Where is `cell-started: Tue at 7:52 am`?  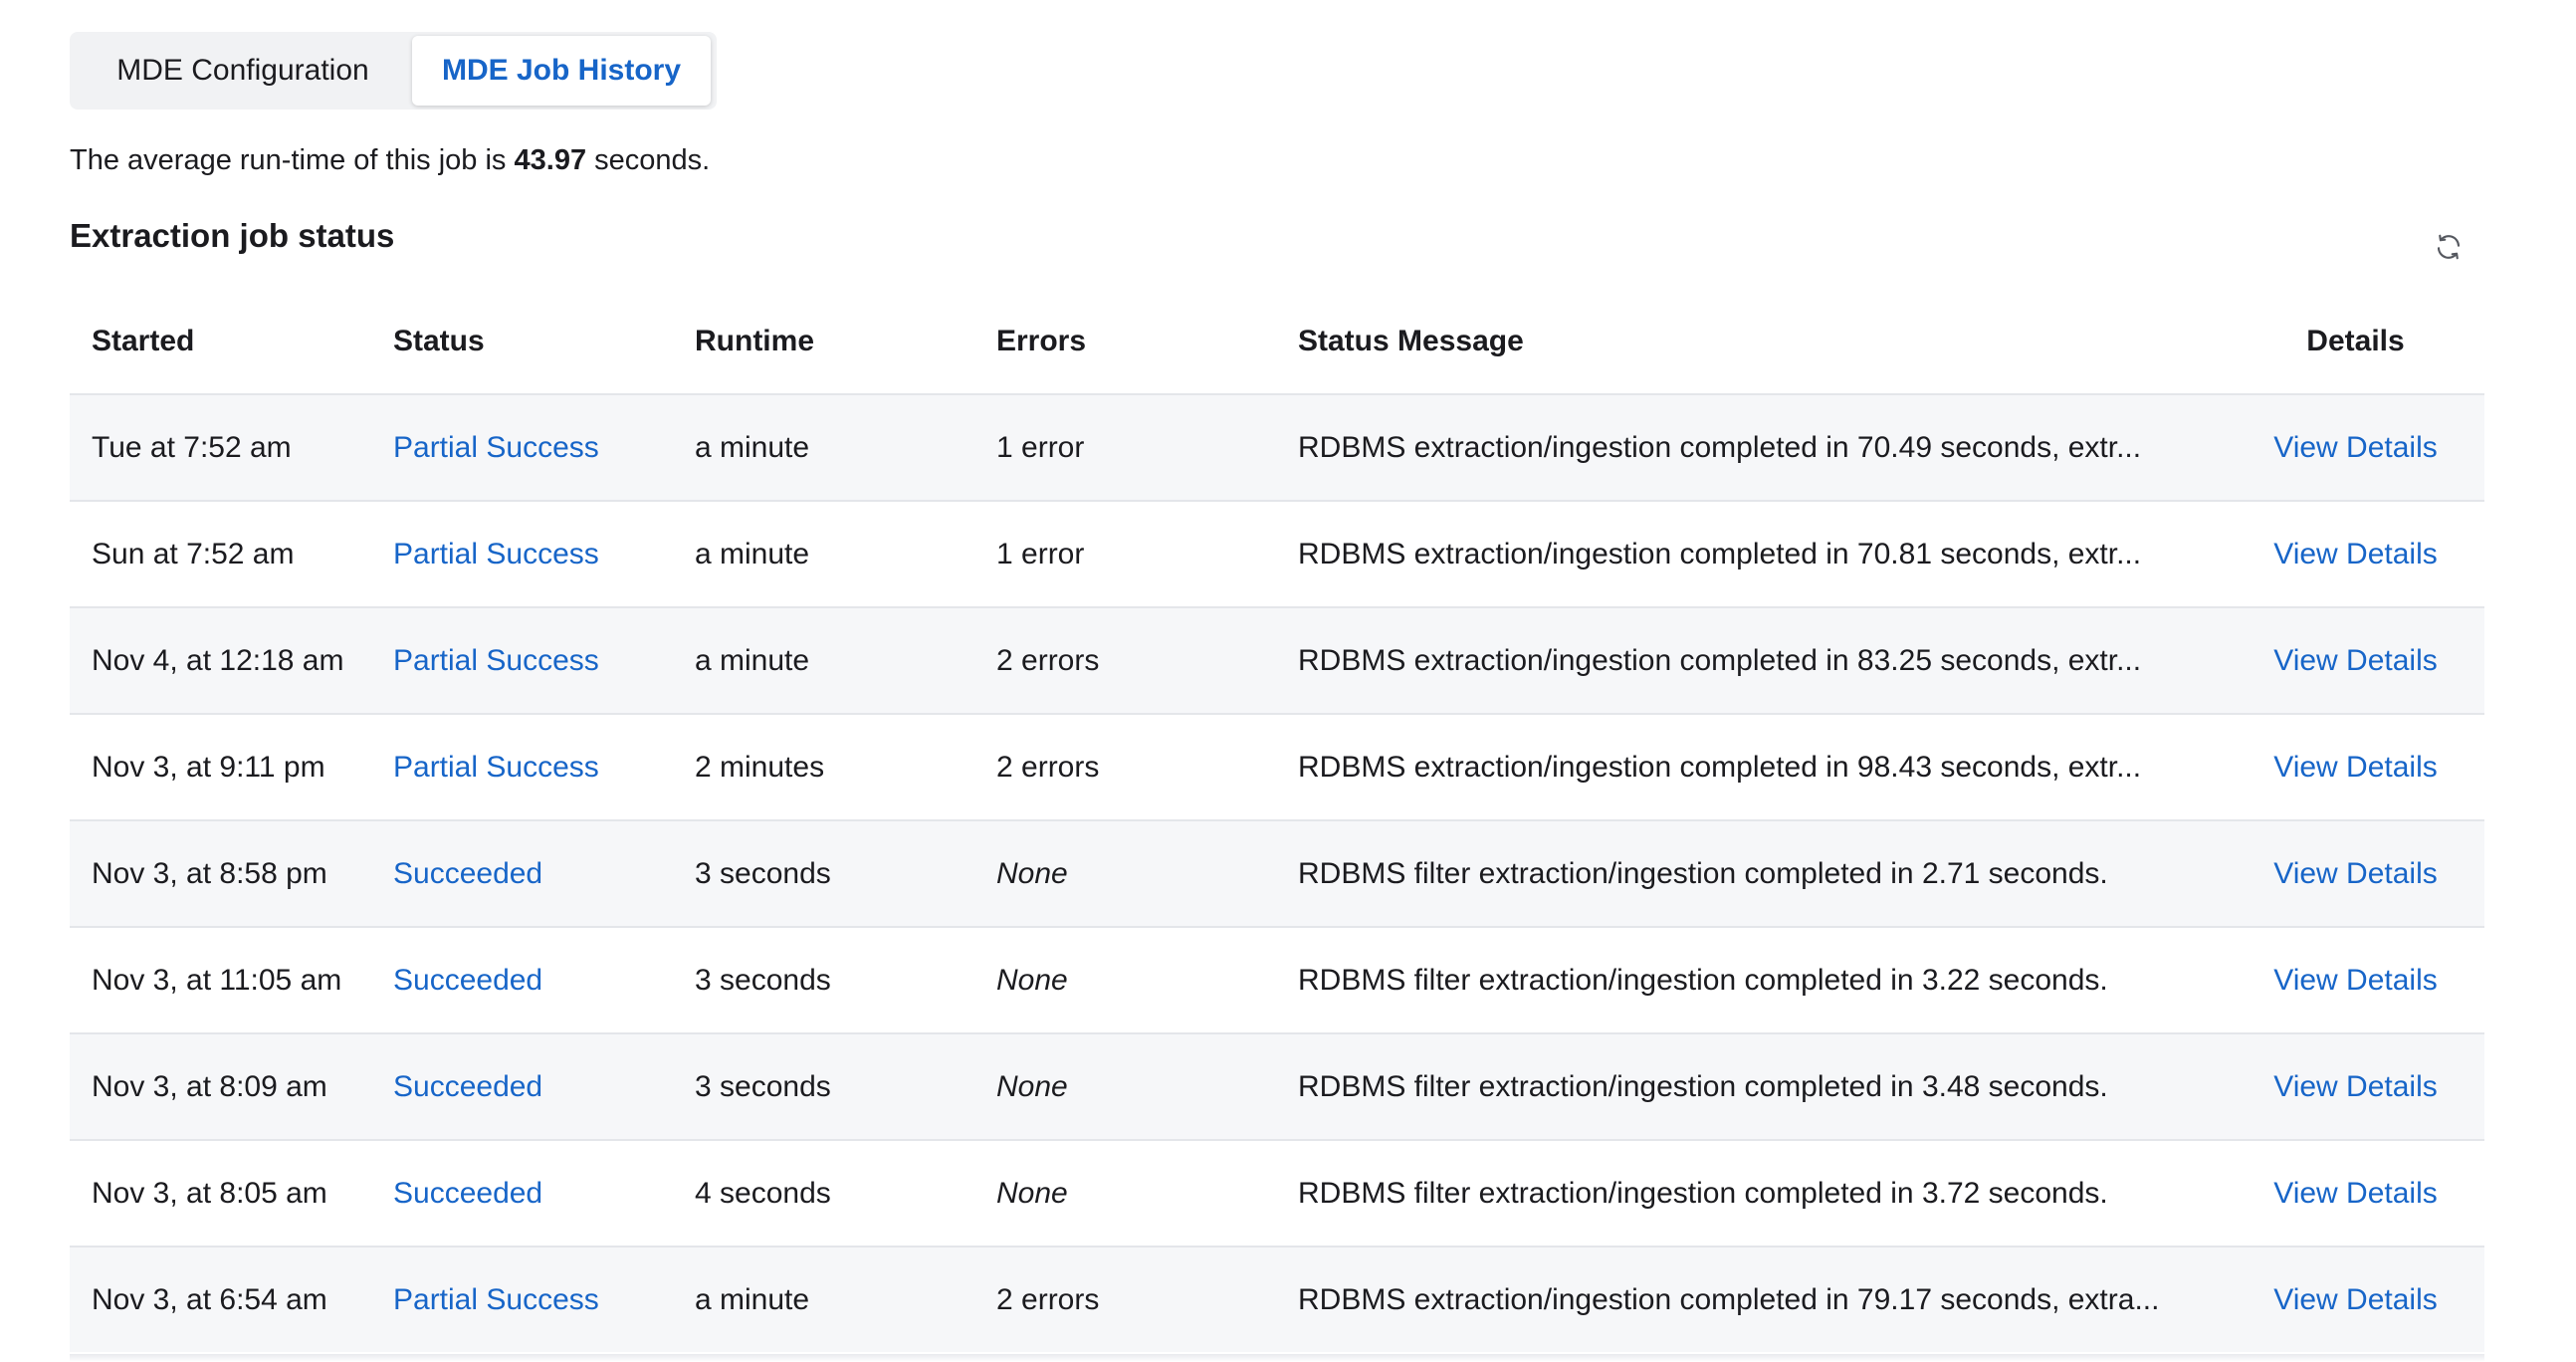 cell-started: Tue at 7:52 am is located at coordinates (192, 447).